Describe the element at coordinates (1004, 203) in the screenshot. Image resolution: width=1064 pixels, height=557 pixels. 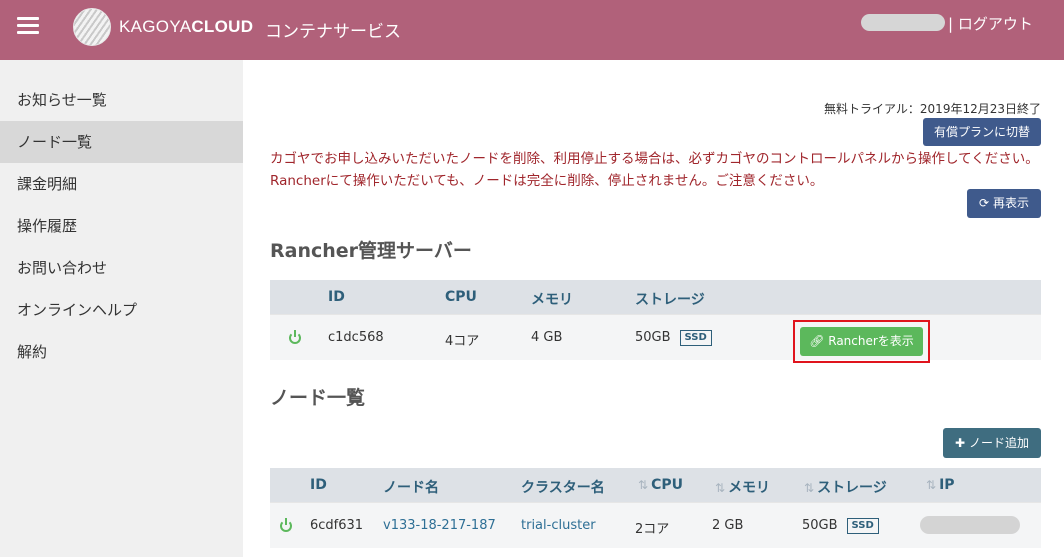
I see `refresh-button: ⟳ 再表示` at that location.